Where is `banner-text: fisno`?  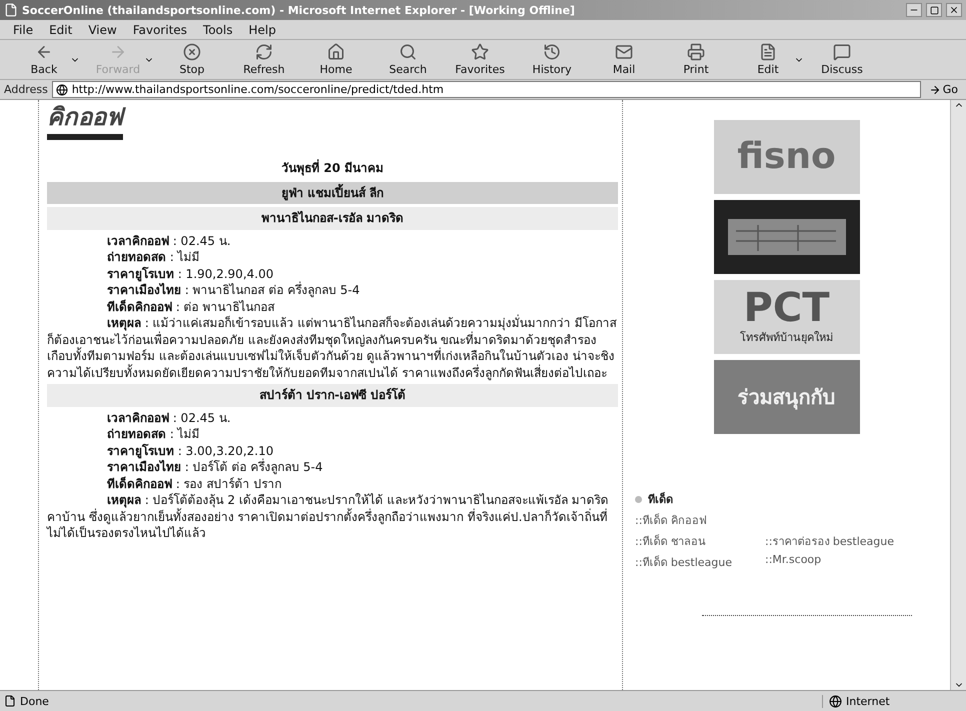
banner-text: fisno is located at coordinates (786, 157).